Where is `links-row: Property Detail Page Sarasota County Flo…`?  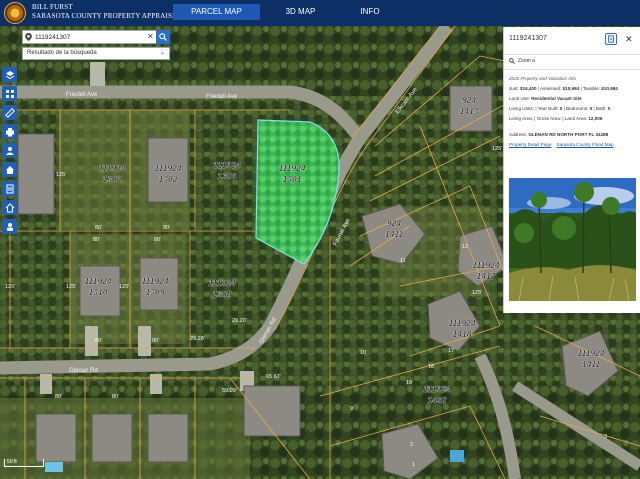 links-row: Property Detail Page Sarasota County Flo… is located at coordinates (573, 145).